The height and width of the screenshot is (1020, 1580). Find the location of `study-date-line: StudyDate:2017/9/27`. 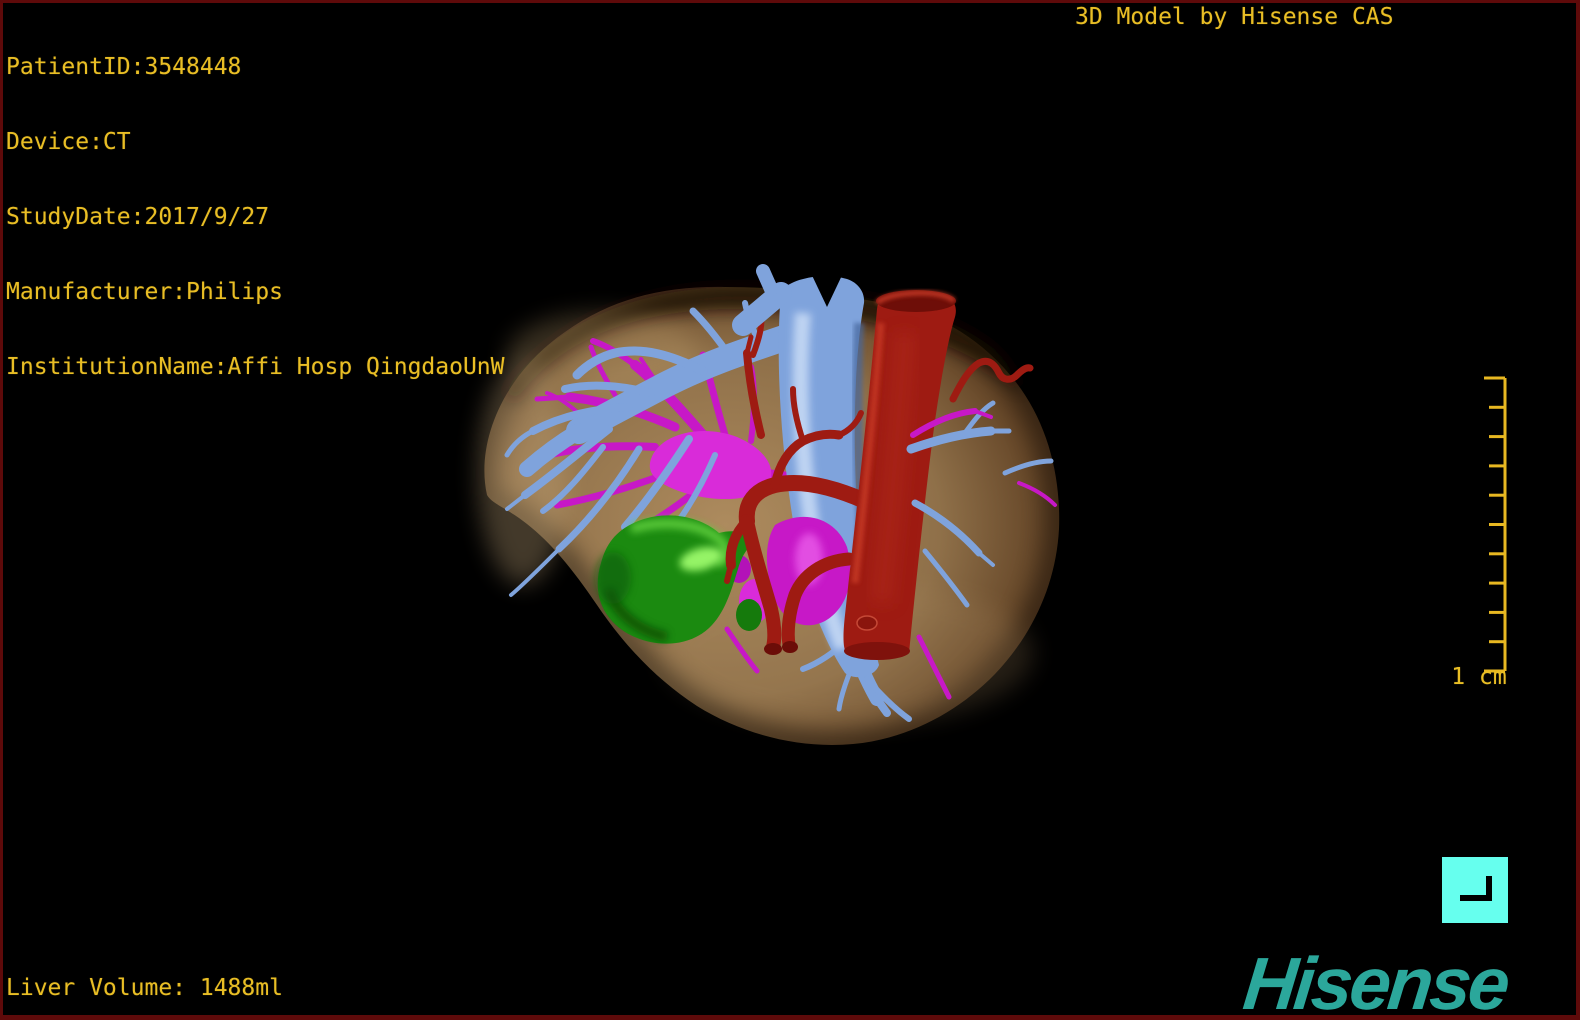

study-date-line: StudyDate:2017/9/27 is located at coordinates (138, 217).